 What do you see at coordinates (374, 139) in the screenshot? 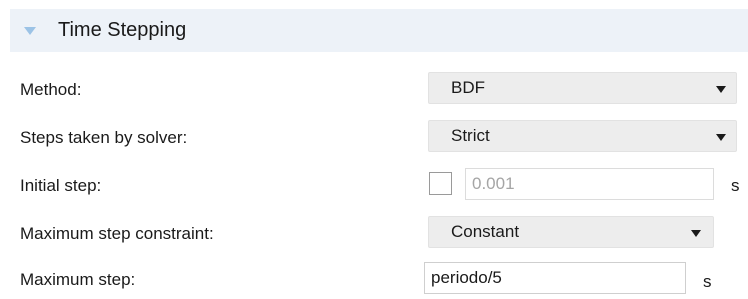
I see `steps-taken-row: Steps taken by solver: Strict` at bounding box center [374, 139].